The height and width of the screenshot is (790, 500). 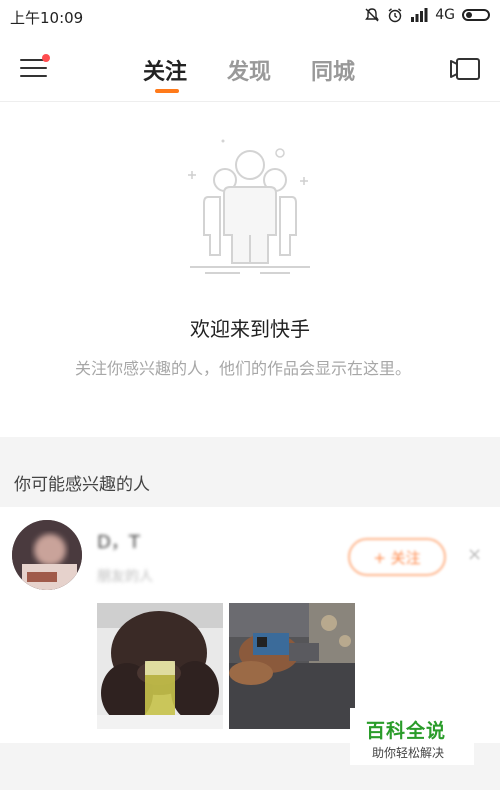 I want to click on status-bar: 上午10:09 4G, so click(x=250, y=18).